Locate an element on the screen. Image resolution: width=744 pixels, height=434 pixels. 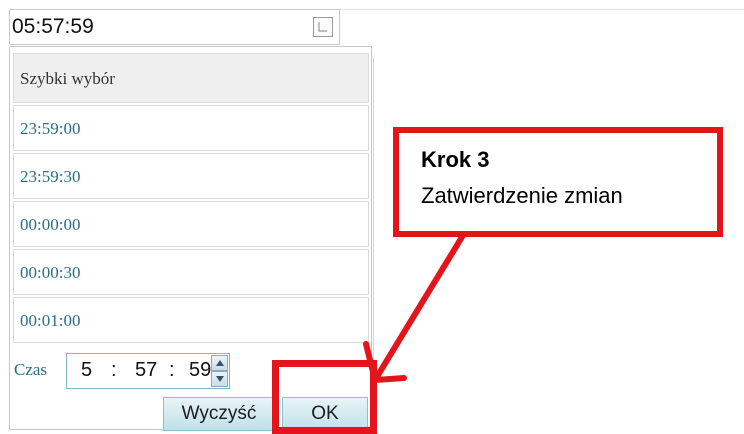
ok-button-highlight is located at coordinates (324, 397).